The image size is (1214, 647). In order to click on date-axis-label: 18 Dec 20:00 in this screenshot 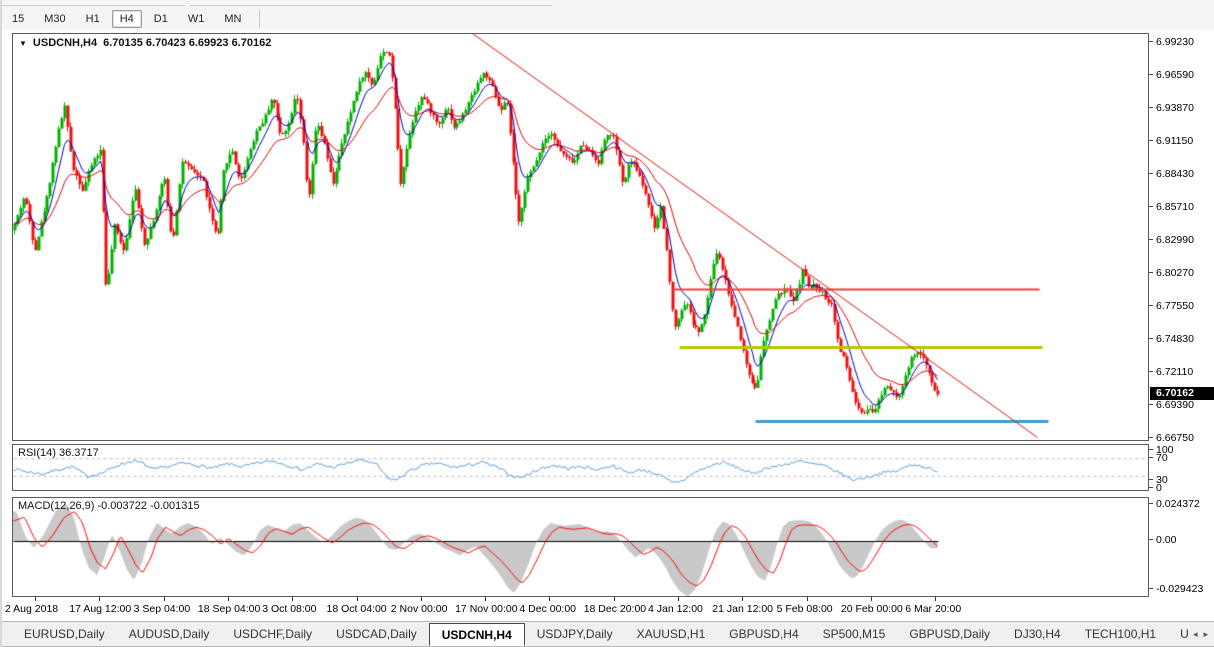, I will do `click(615, 609)`.